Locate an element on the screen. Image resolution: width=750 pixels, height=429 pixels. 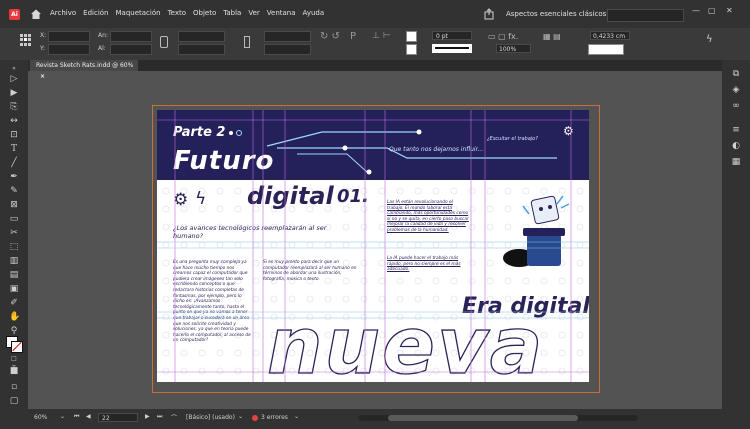
menu-ventana: Ventana is located at coordinates (281, 13).